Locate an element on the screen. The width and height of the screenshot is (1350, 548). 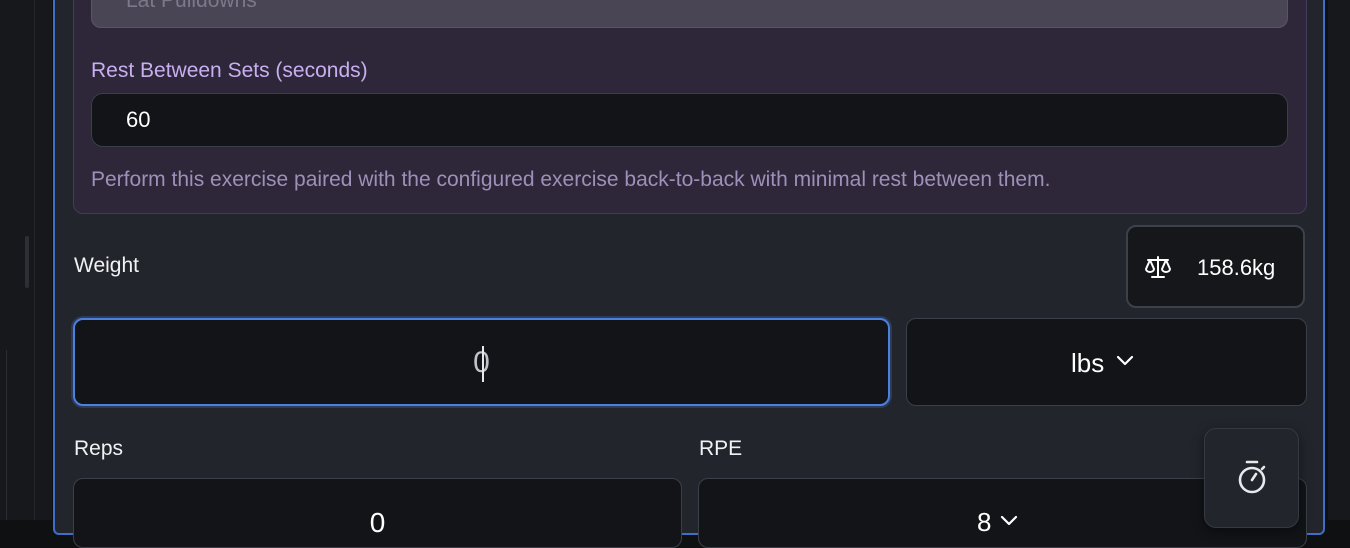
scale-icon is located at coordinates (1158, 267).